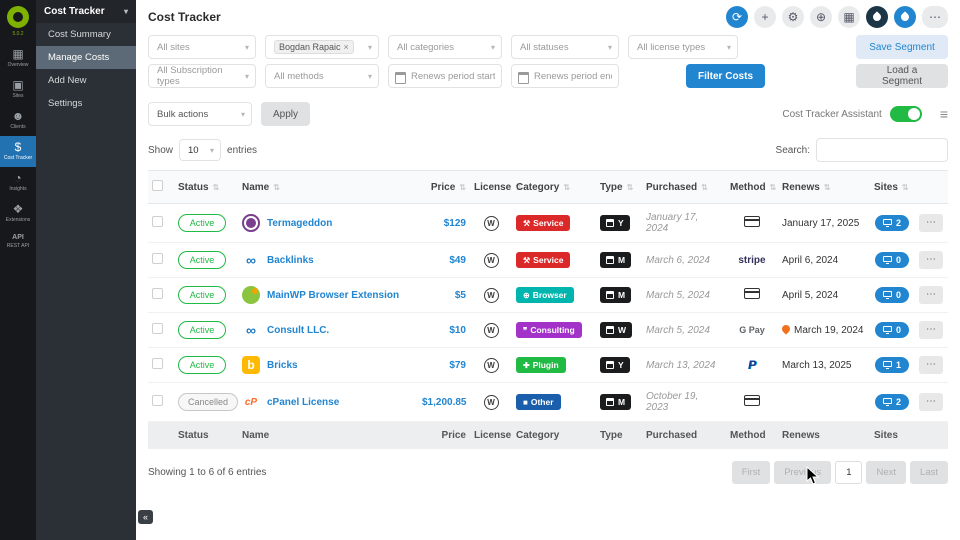  Describe the element at coordinates (752, 187) in the screenshot. I see `col-method: Method` at that location.